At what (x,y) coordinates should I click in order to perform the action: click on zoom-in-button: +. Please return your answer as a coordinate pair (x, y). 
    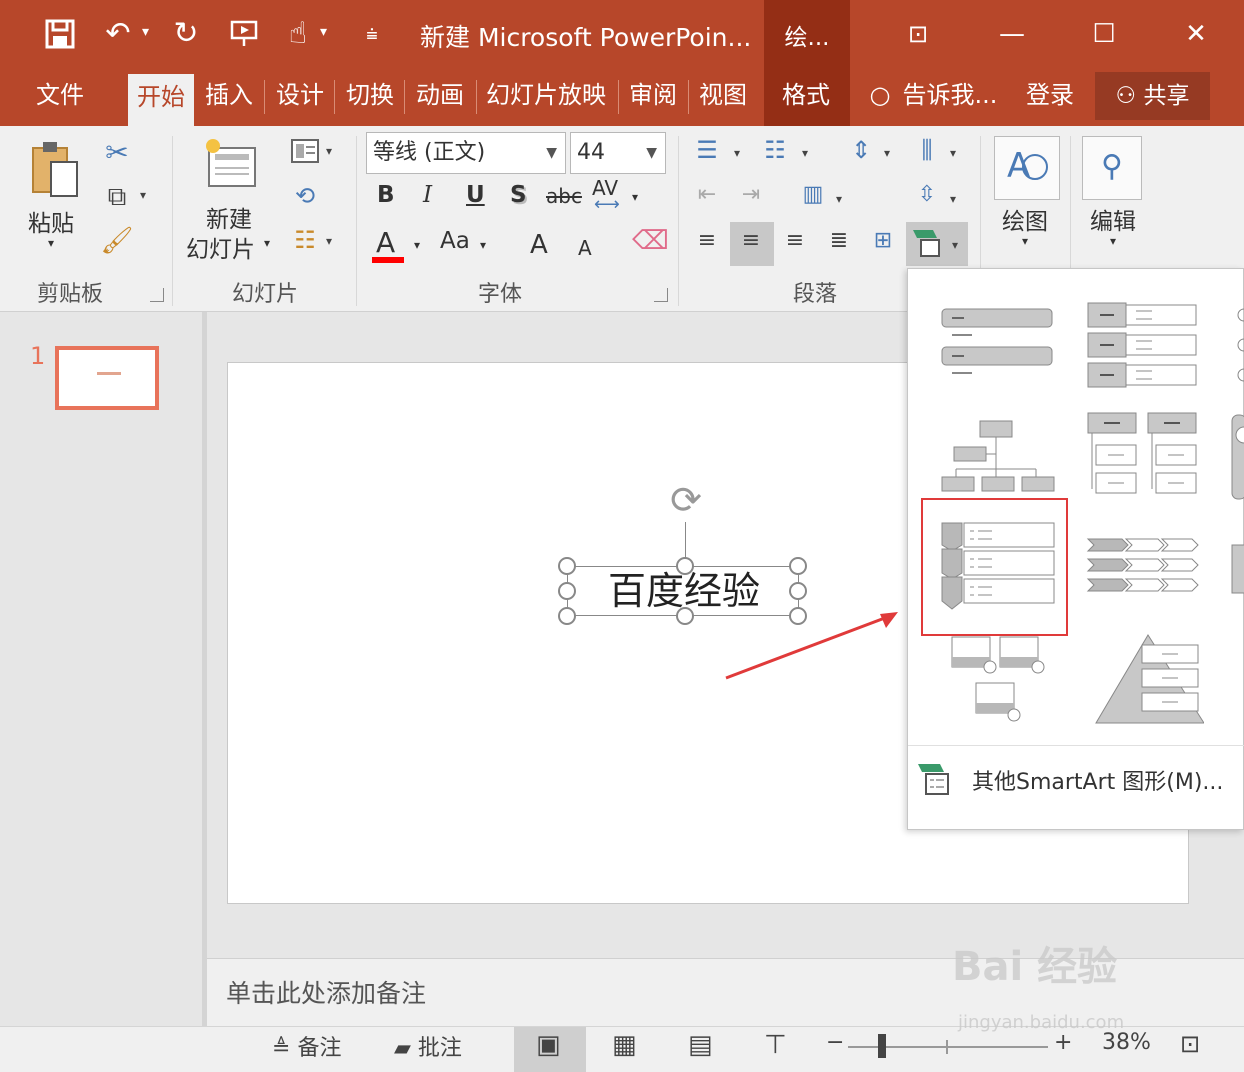
    Looking at the image, I should click on (1063, 1042).